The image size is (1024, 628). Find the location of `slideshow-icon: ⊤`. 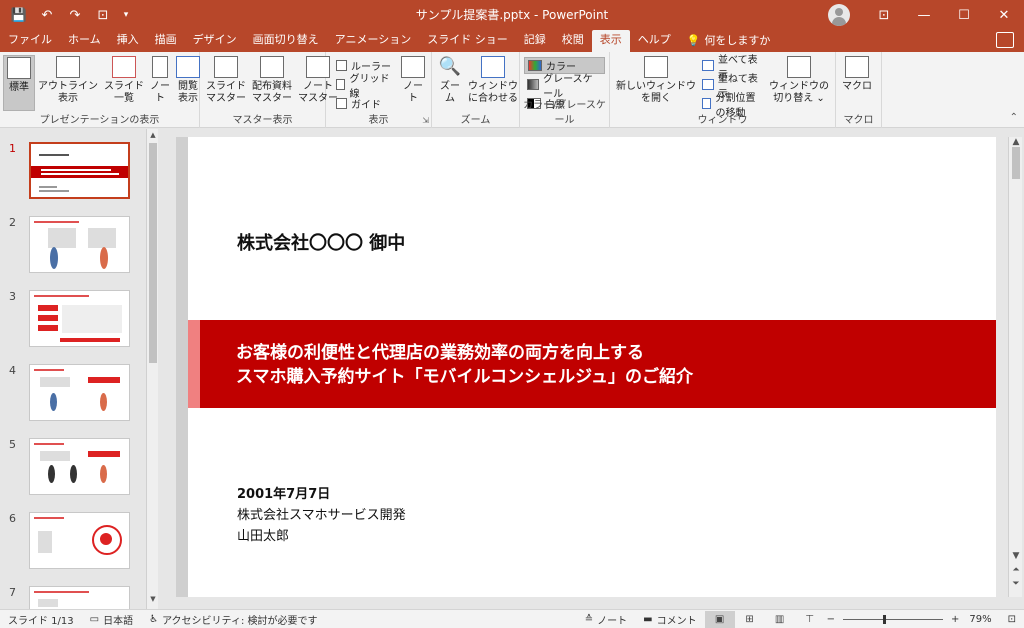

slideshow-icon: ⊤ is located at coordinates (810, 619).